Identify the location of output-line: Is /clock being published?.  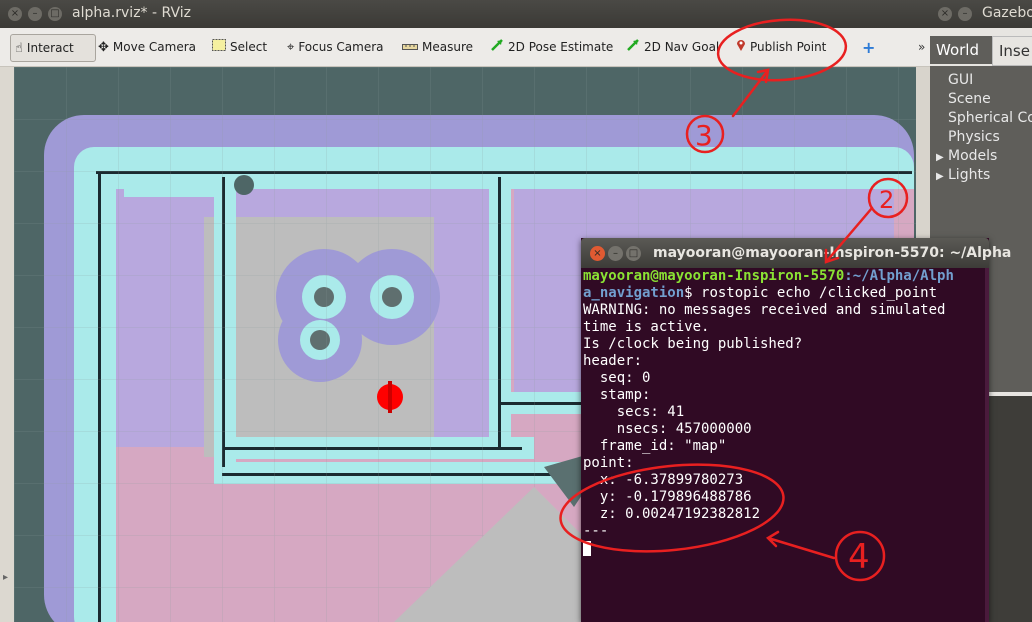
(693, 344).